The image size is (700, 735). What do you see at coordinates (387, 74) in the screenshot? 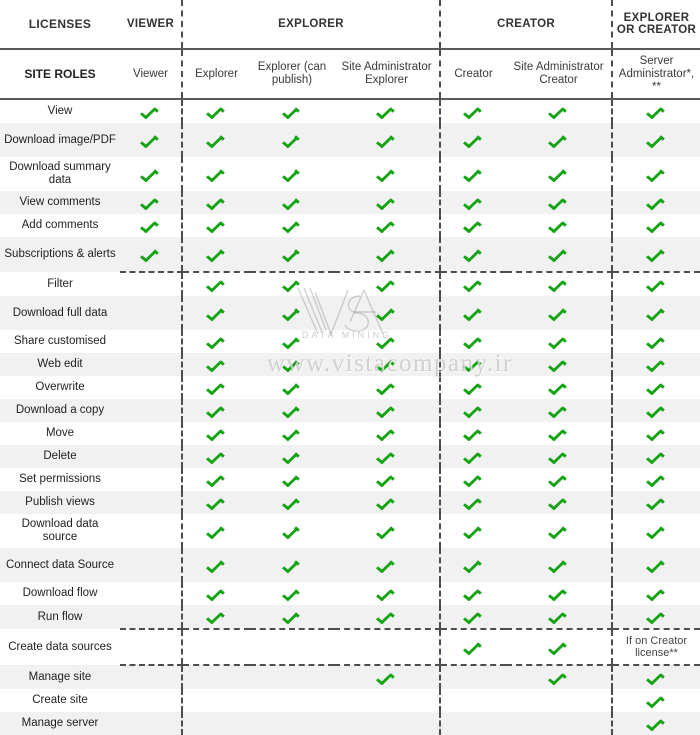
I see `column-header-site-administrator-explorer: Site Administrator Explorer` at bounding box center [387, 74].